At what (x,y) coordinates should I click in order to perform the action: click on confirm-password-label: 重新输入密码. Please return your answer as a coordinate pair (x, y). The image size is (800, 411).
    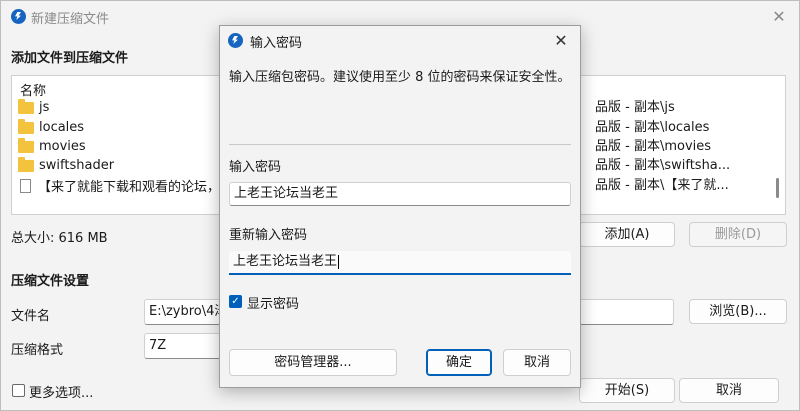
    Looking at the image, I should click on (268, 235).